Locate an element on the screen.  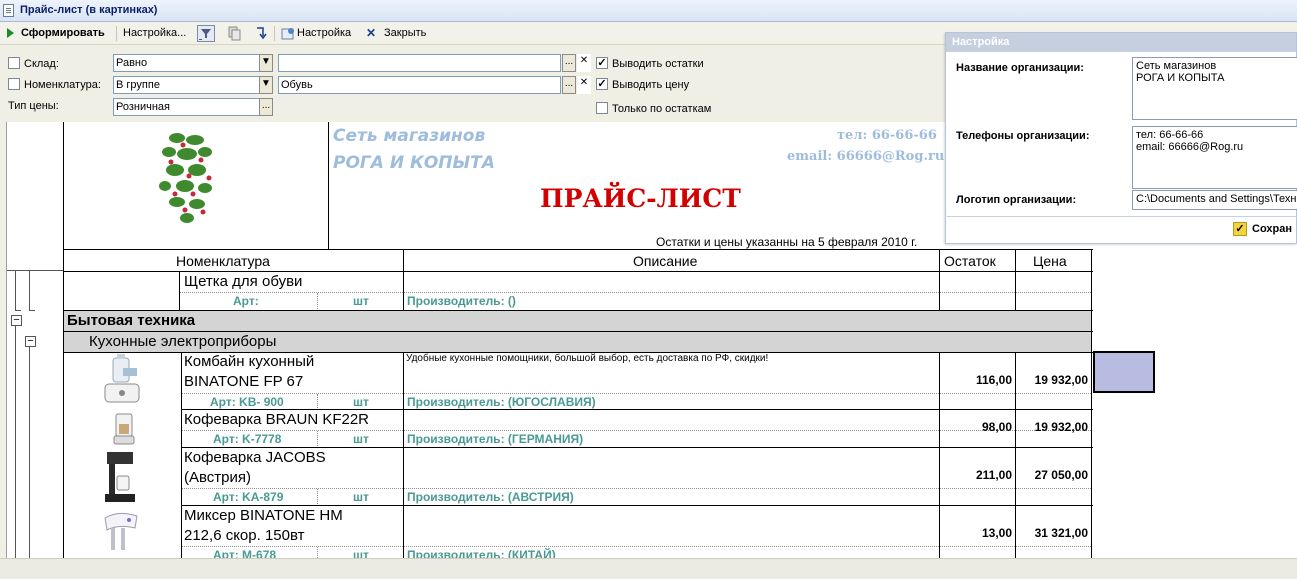
show-stock-label: Выводить остатки is located at coordinates (658, 64).